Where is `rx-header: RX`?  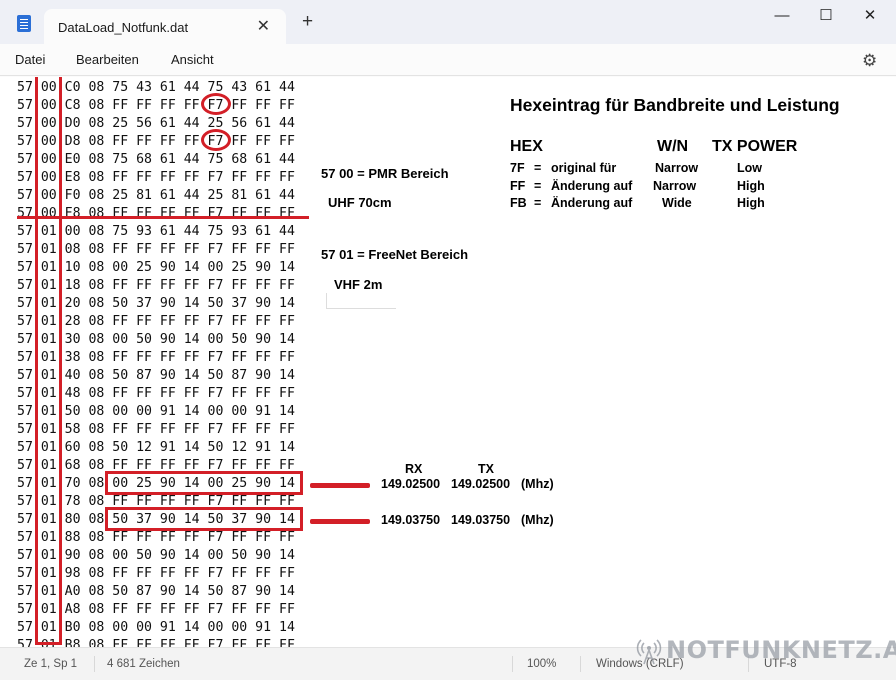 rx-header: RX is located at coordinates (414, 469).